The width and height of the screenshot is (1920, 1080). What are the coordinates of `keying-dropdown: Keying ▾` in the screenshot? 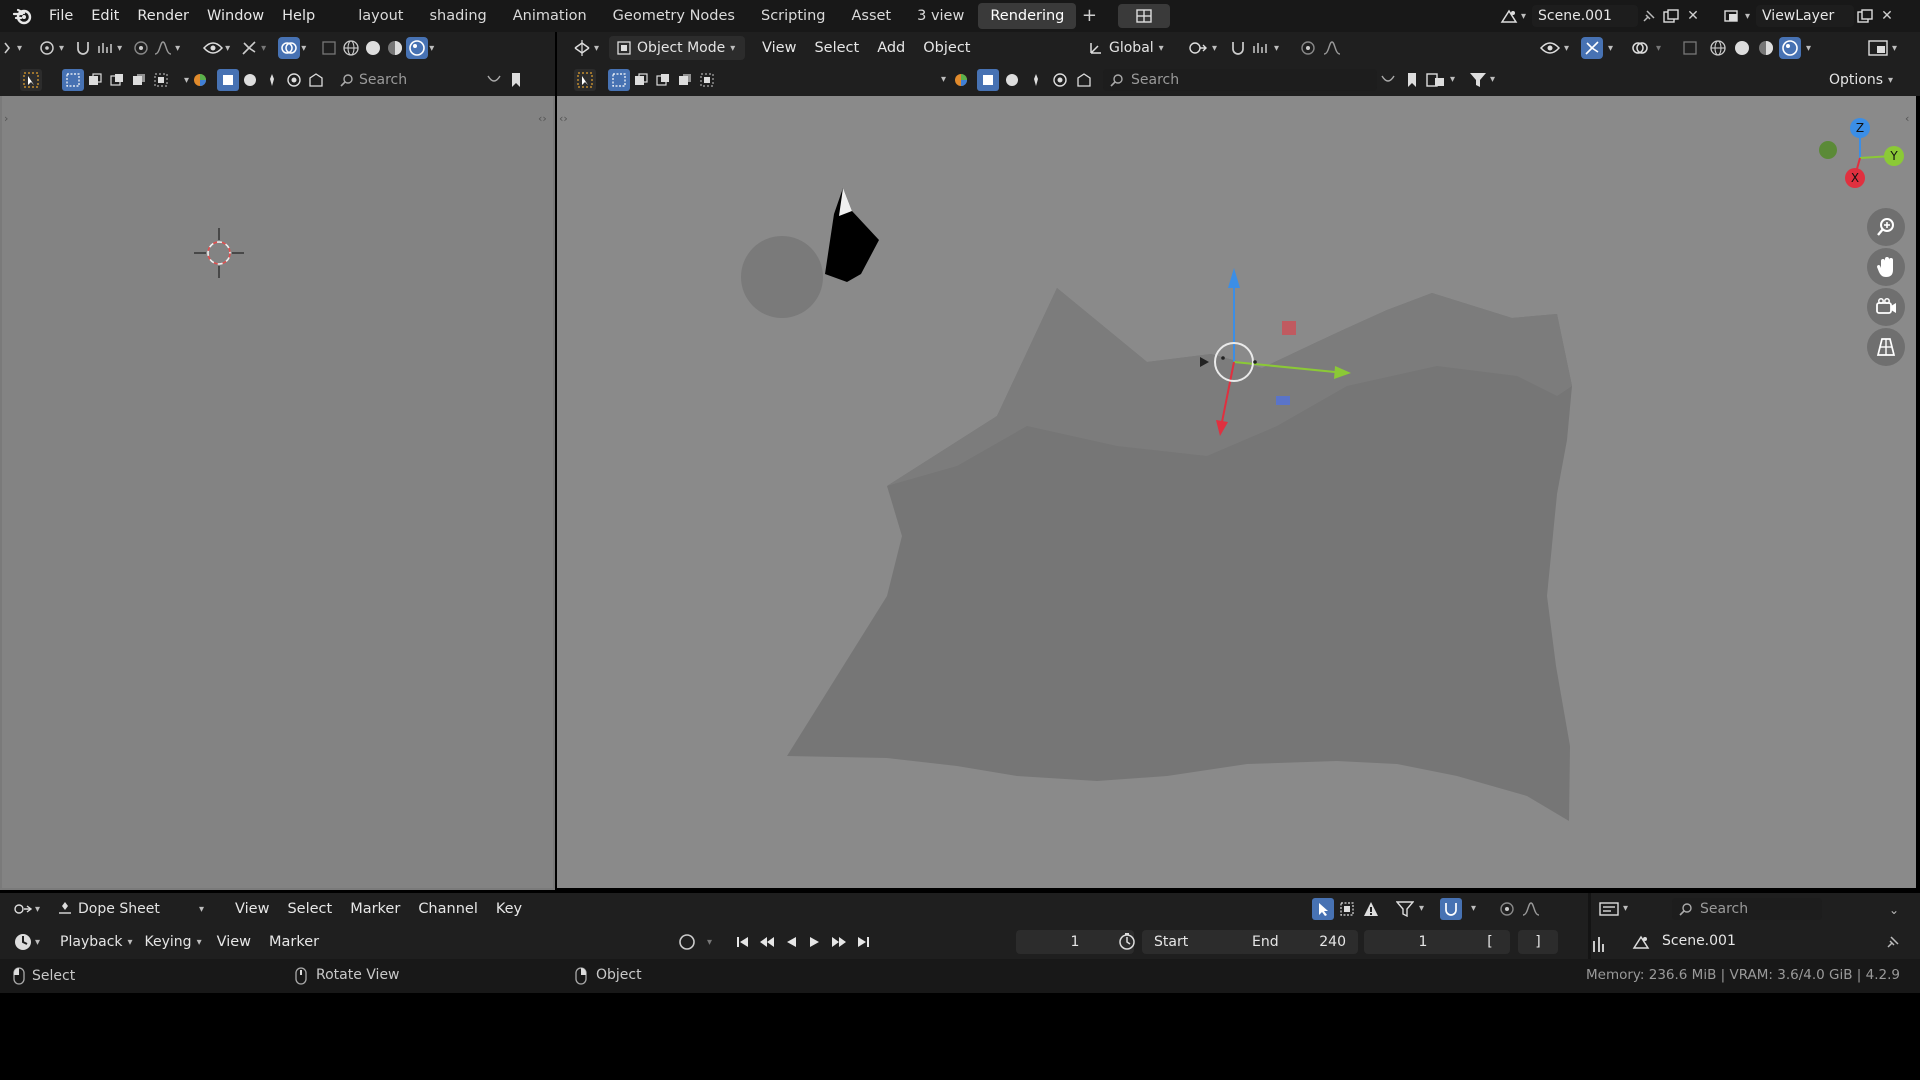 It's located at (173, 942).